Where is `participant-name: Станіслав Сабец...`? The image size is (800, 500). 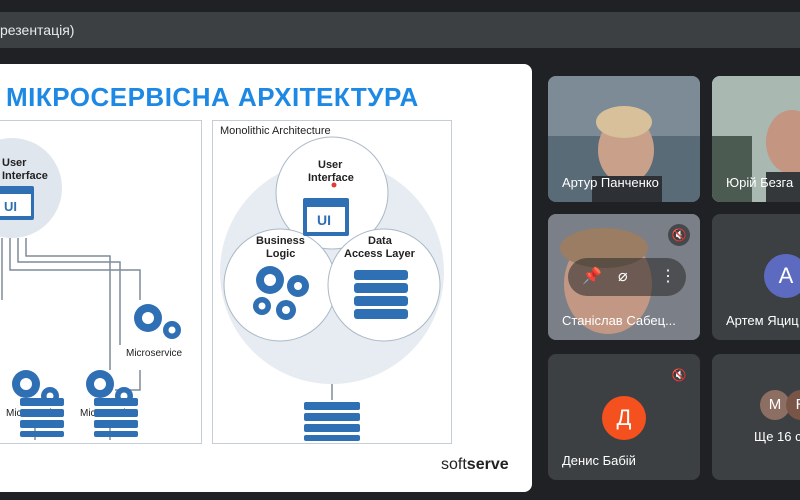
participant-name: Станіслав Сабец... is located at coordinates (619, 320).